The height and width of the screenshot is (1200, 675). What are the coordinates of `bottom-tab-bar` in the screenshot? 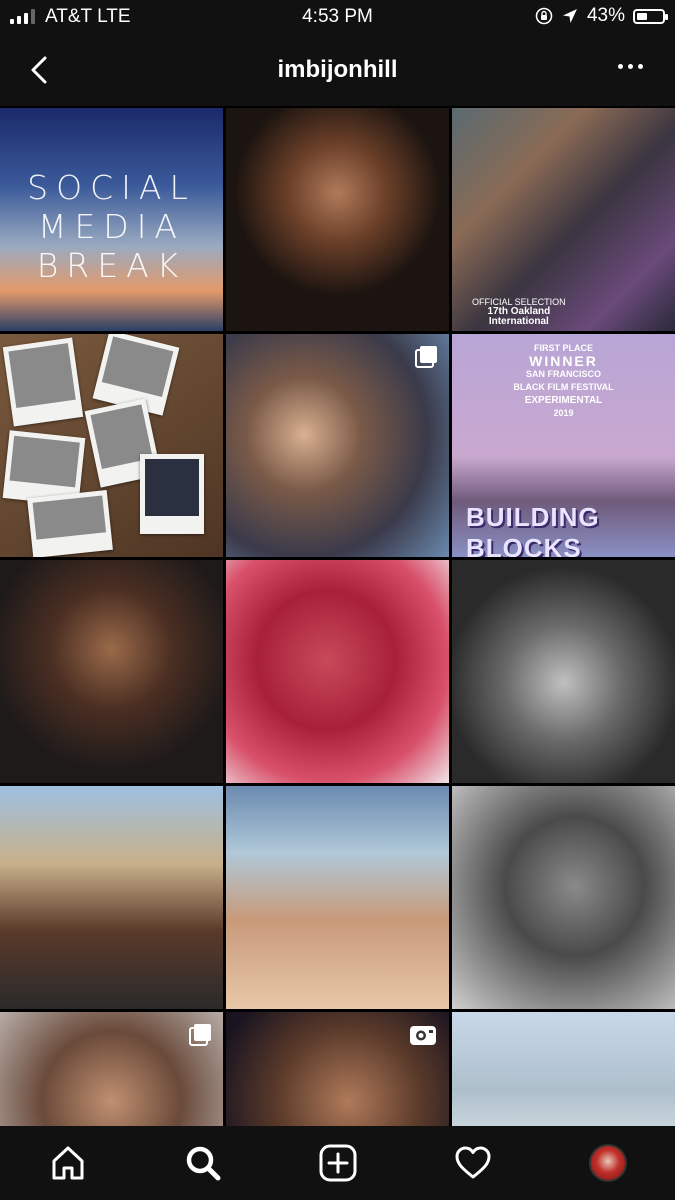 It's located at (337, 1163).